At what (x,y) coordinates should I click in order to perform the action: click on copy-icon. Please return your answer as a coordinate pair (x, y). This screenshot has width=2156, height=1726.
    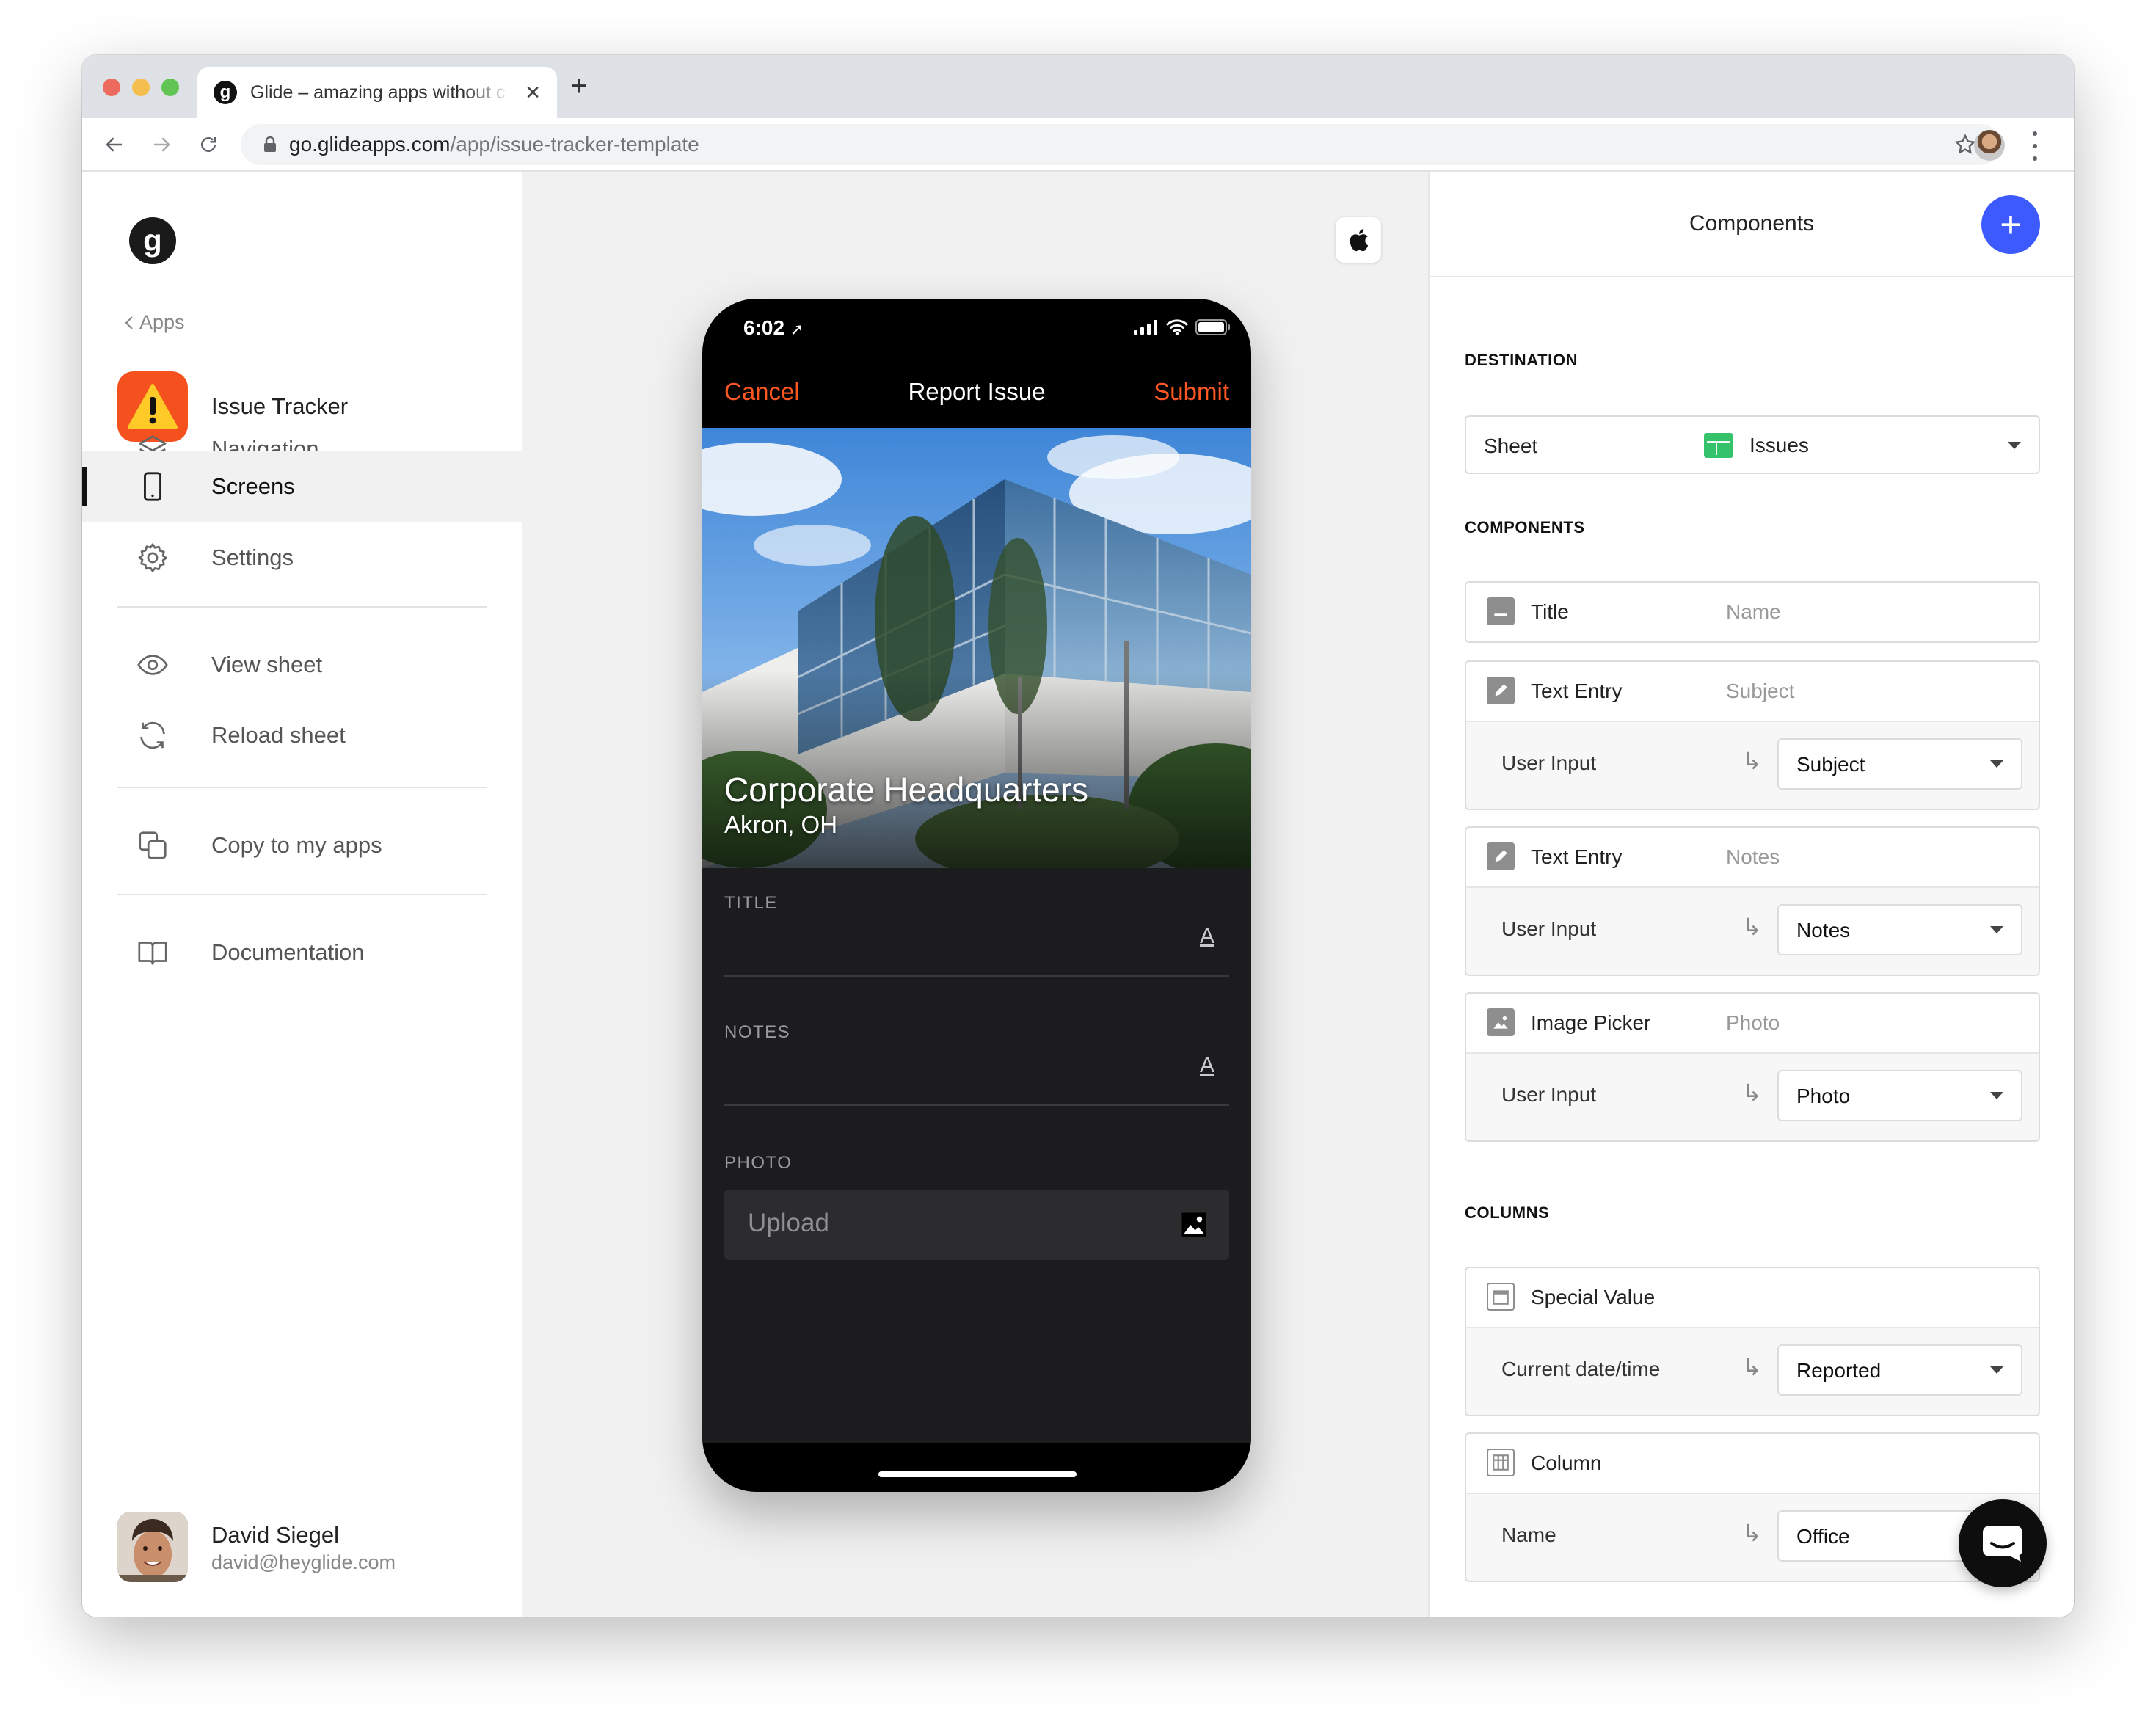
    Looking at the image, I should click on (152, 845).